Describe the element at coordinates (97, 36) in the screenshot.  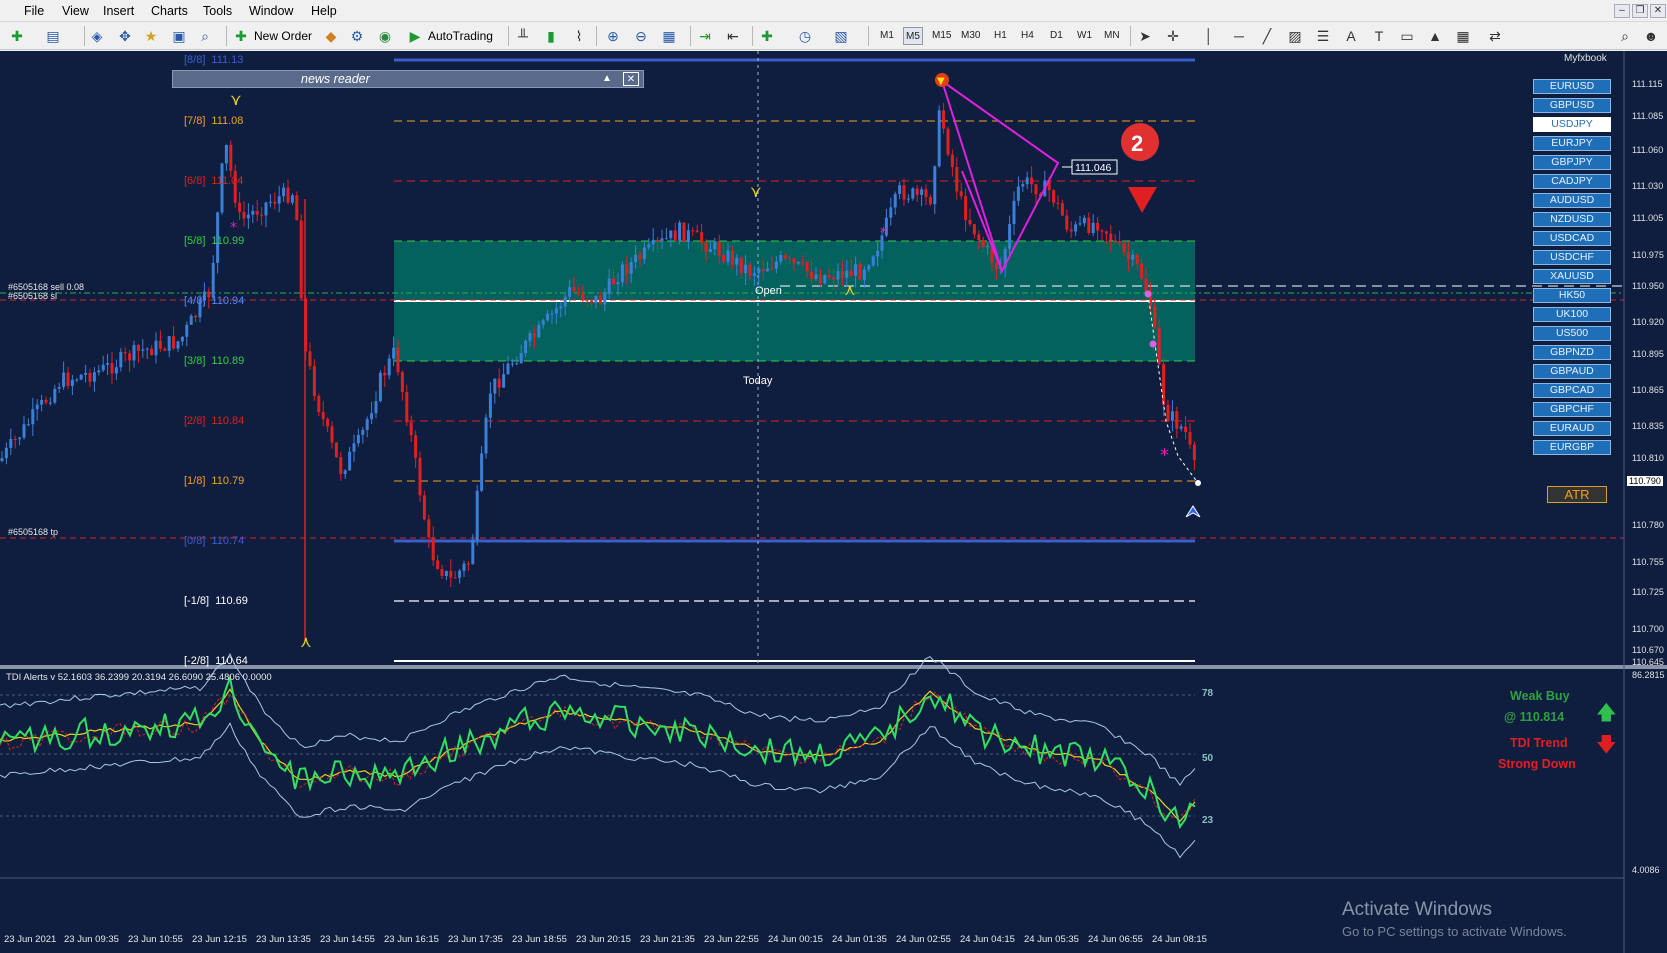
I see `market-watch-icon: ◈` at that location.